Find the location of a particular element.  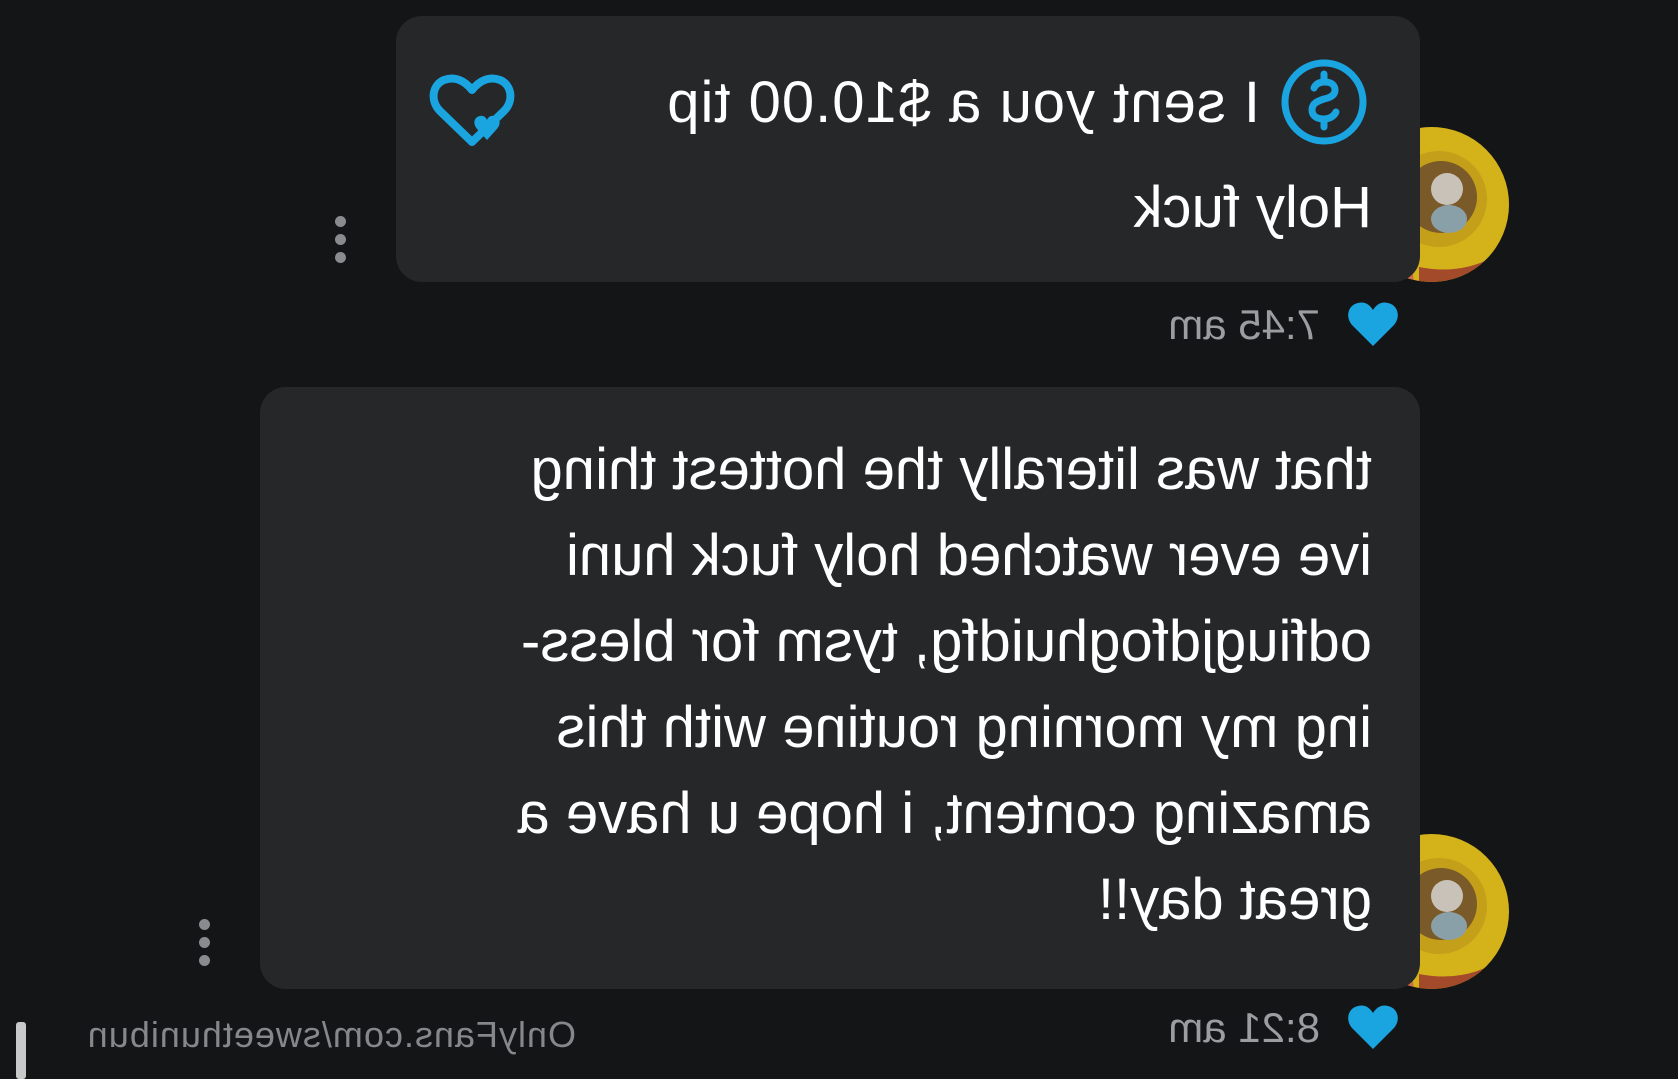

message-time: 7:45 am is located at coordinates (1244, 324).